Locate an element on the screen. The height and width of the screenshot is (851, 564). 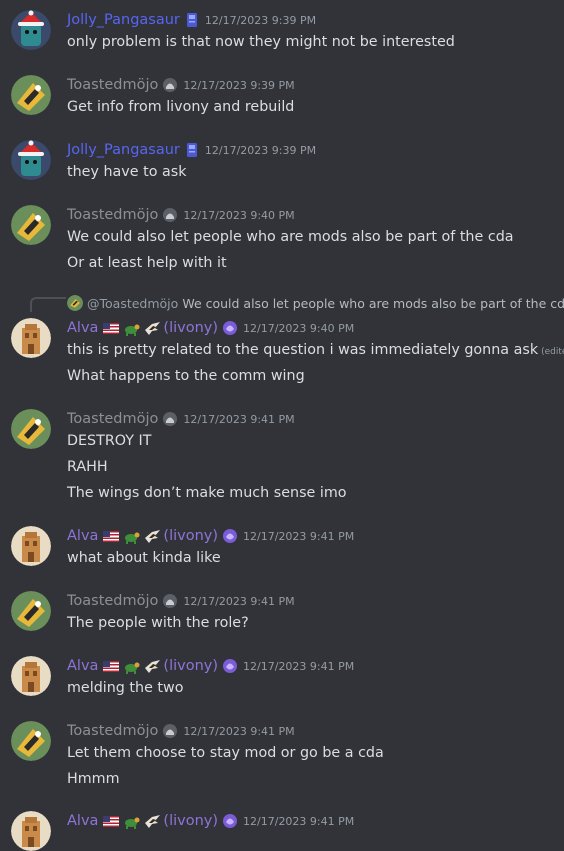
message-text: Or at least help with it is located at coordinates (147, 263).